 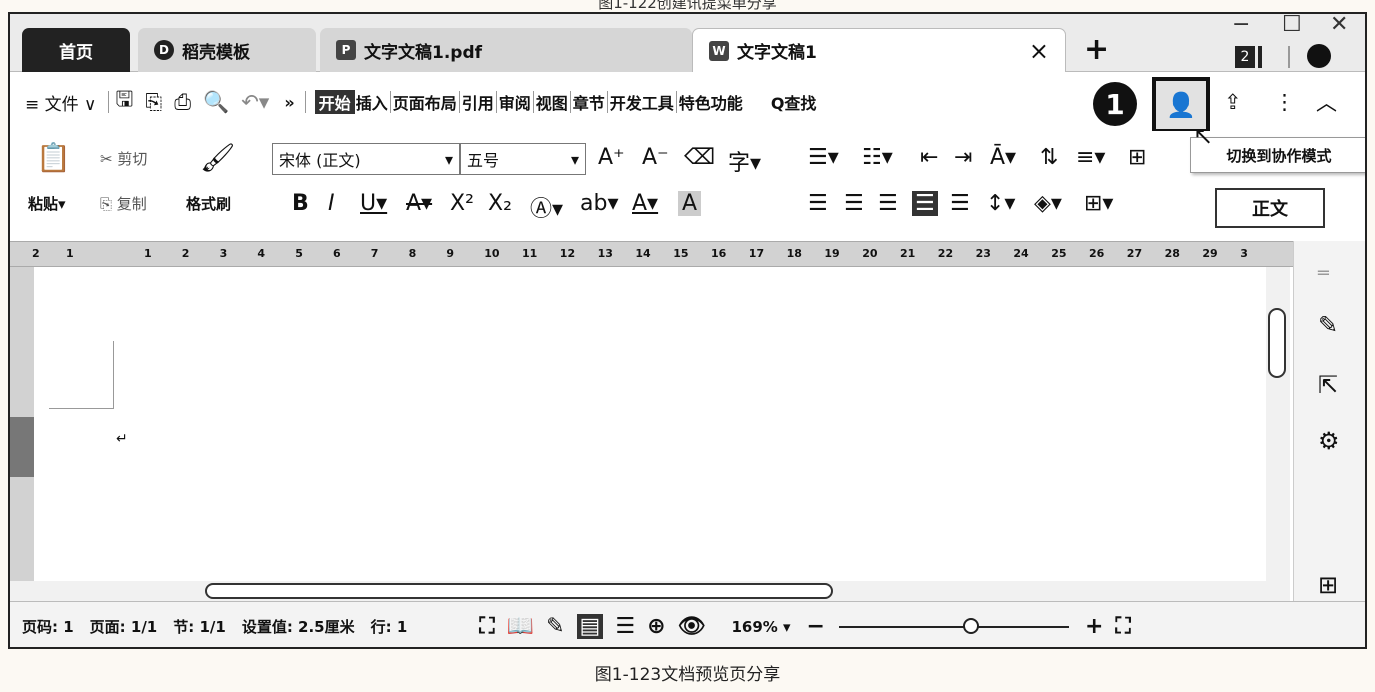 What do you see at coordinates (486, 626) in the screenshot?
I see `fullscreen-icon: ⛶` at bounding box center [486, 626].